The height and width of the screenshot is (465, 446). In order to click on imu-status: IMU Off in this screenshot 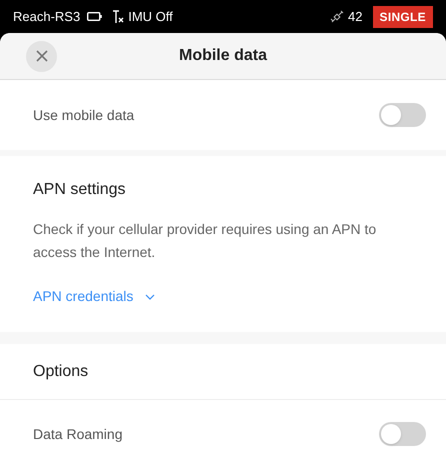, I will do `click(150, 17)`.